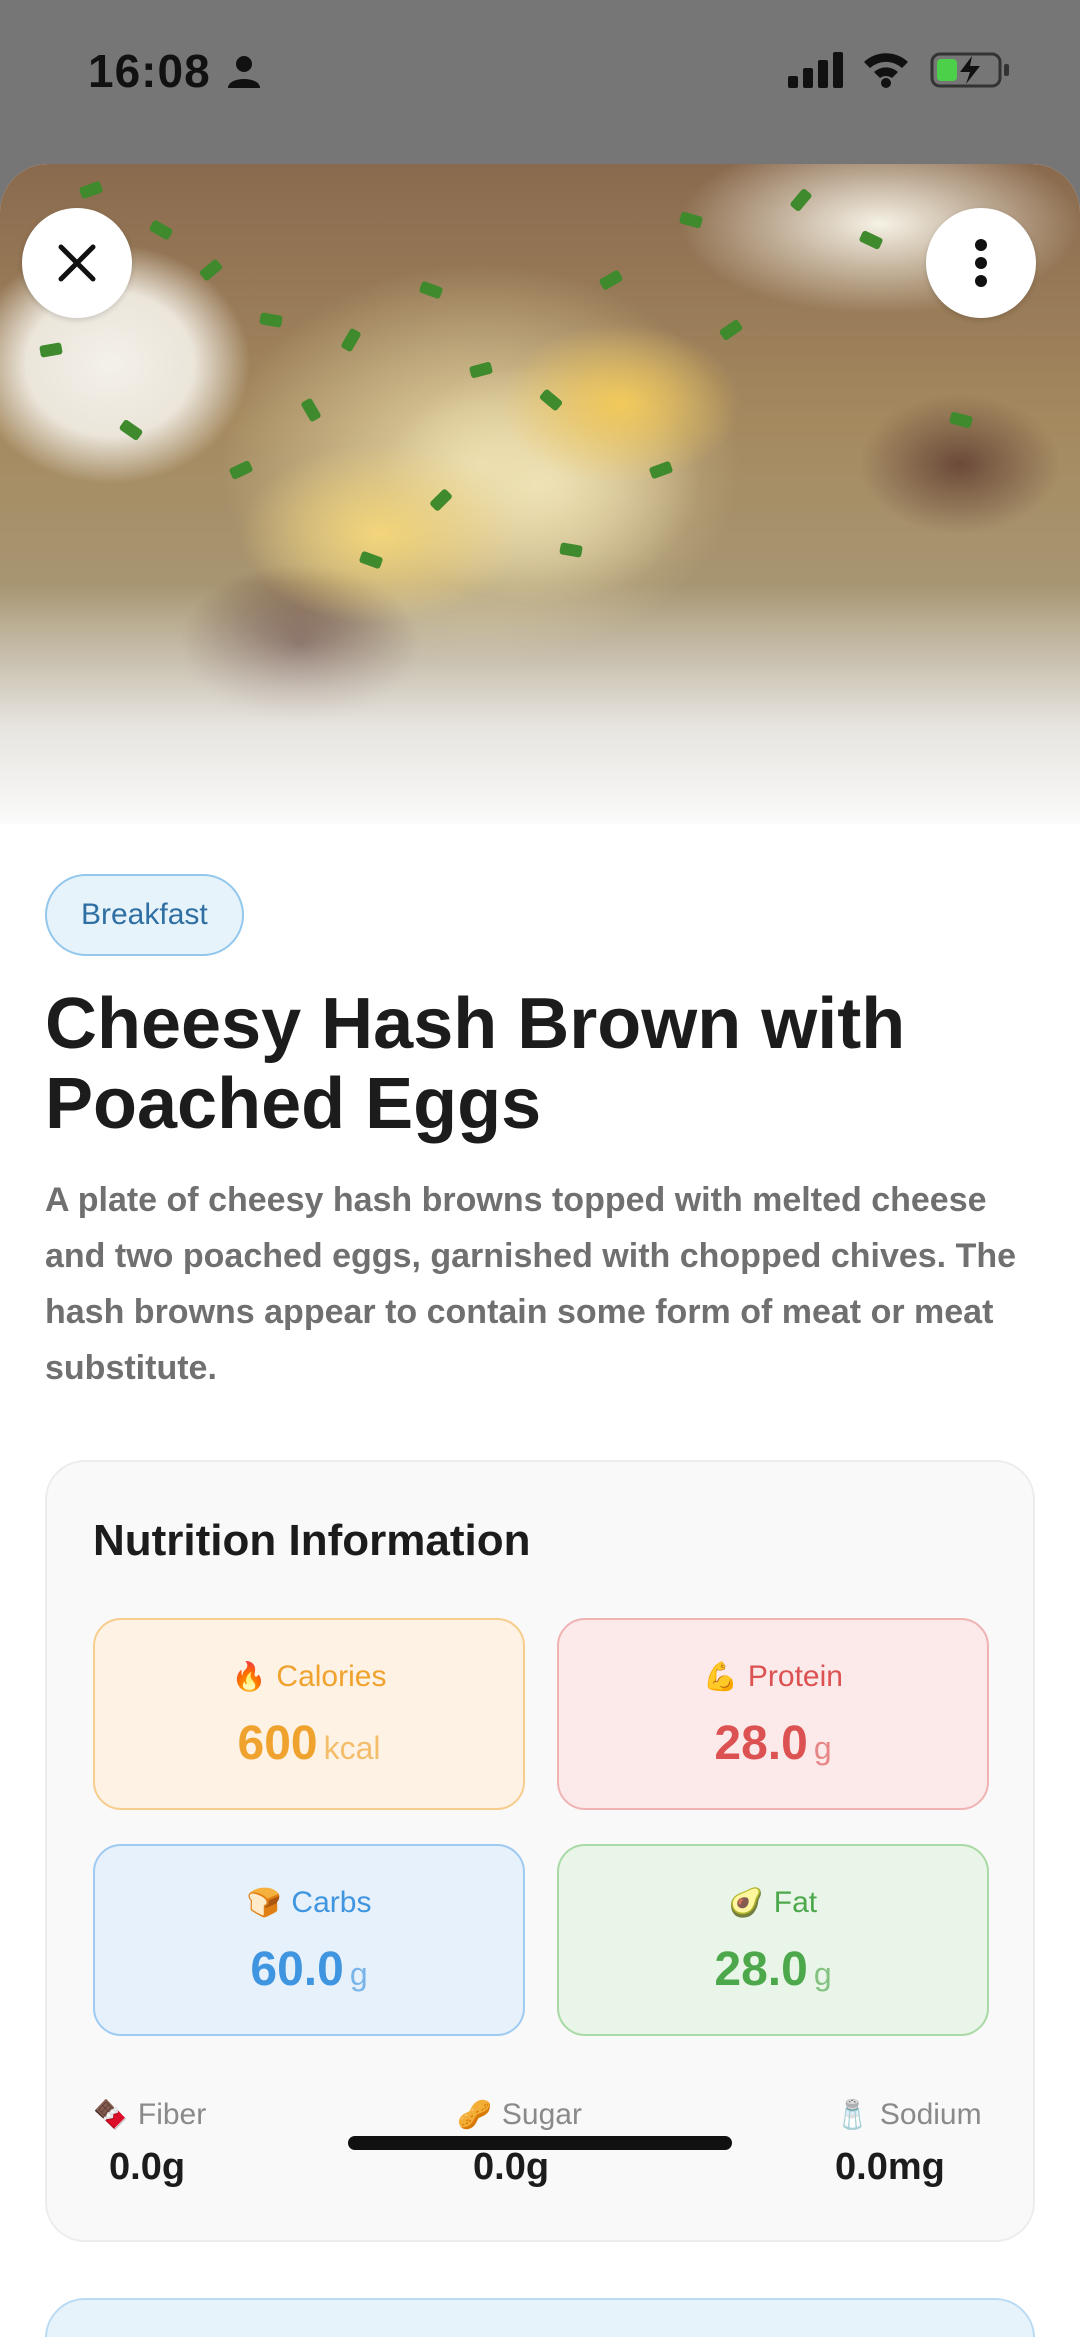  I want to click on category-label: Breakfast, so click(144, 914).